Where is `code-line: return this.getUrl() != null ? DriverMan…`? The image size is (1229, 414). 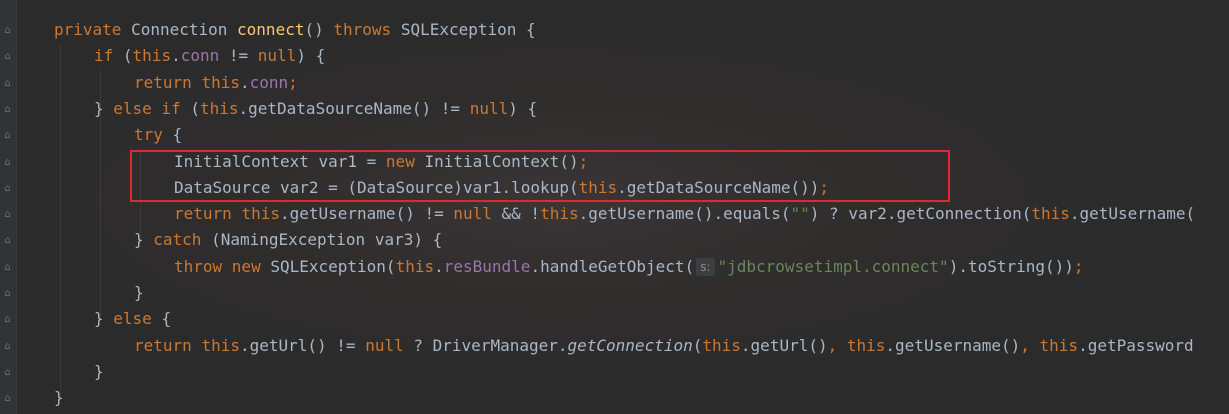 code-line: return this.getUrl() != null ? DriverMan… is located at coordinates (664, 346).